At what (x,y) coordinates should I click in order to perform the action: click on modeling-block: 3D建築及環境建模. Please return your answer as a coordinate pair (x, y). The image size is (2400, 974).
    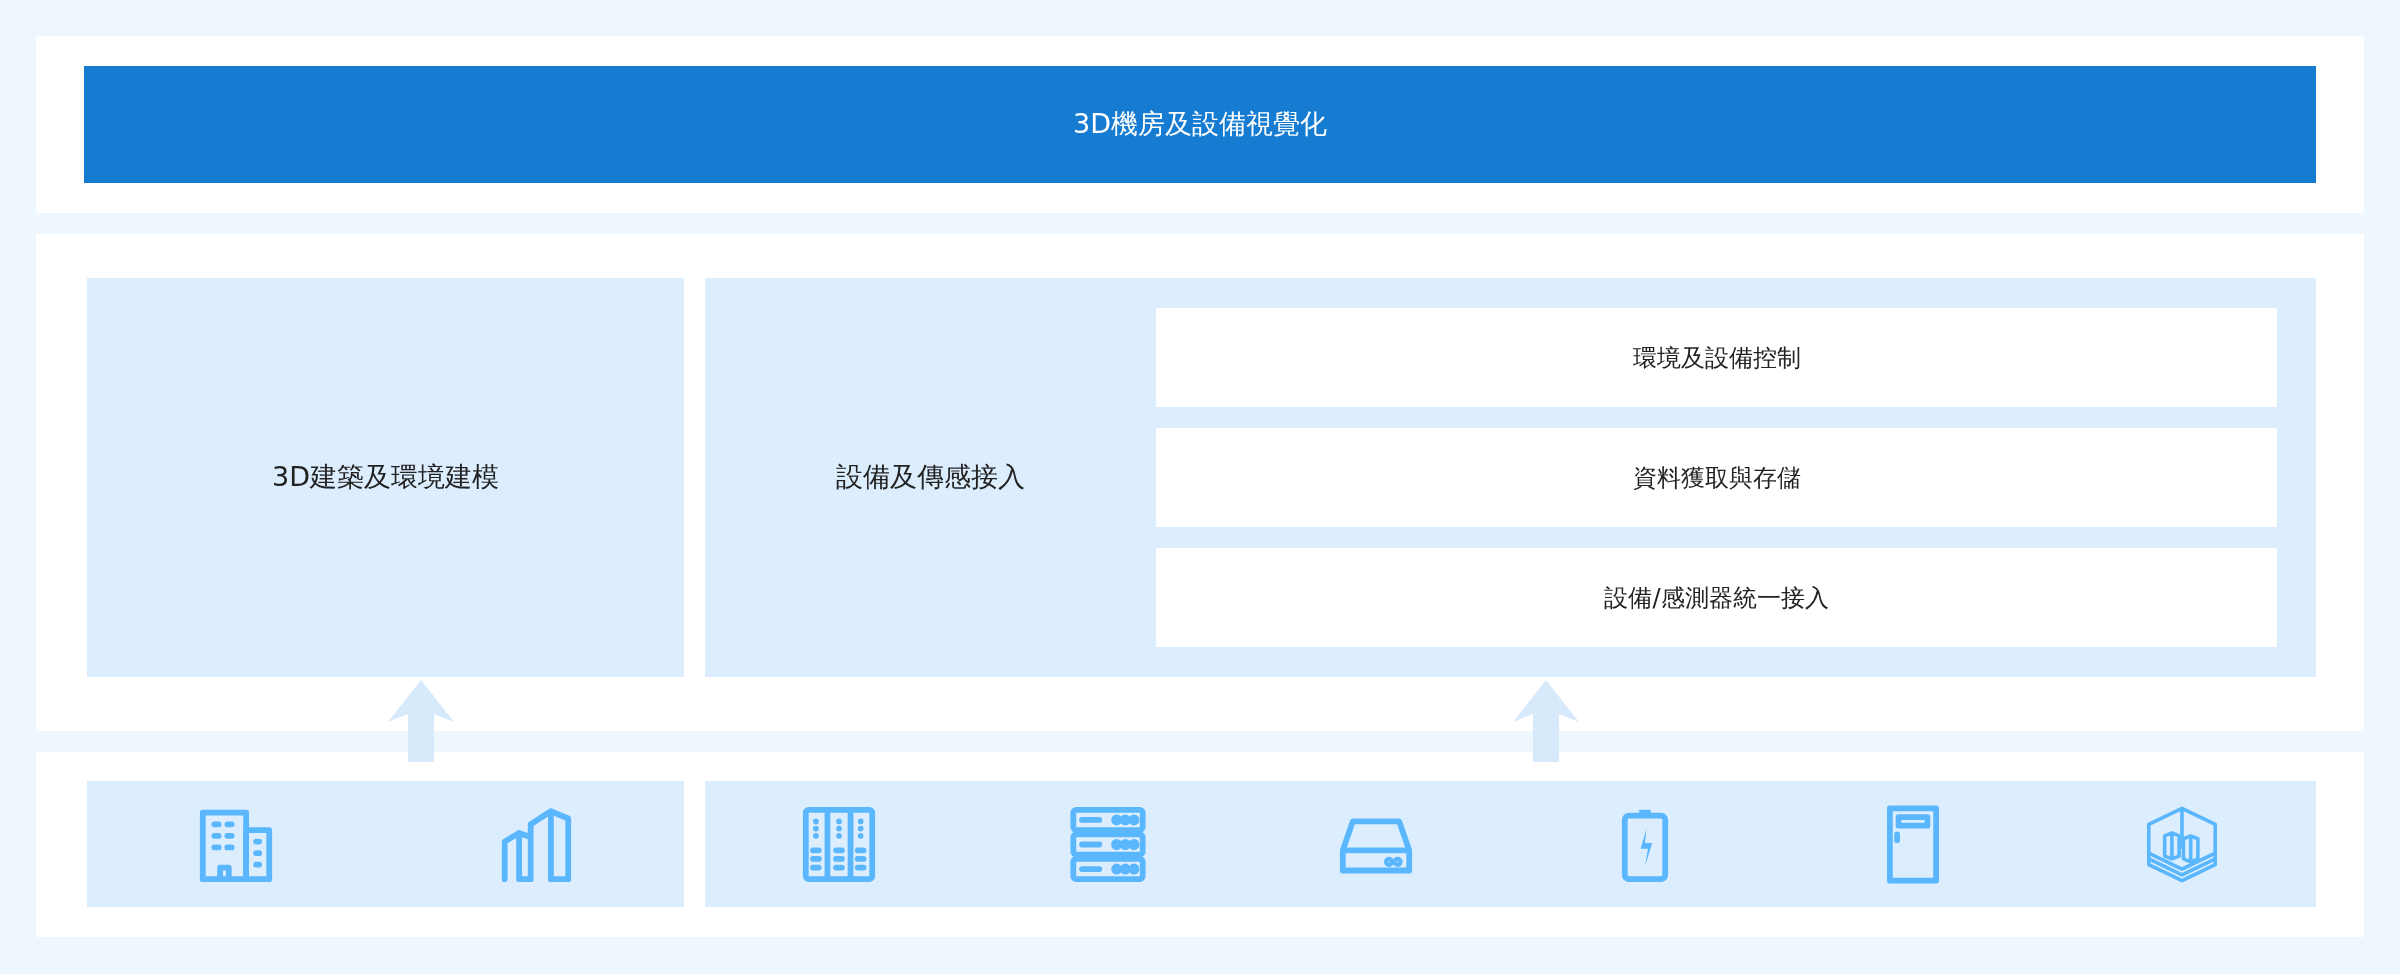
    Looking at the image, I should click on (385, 477).